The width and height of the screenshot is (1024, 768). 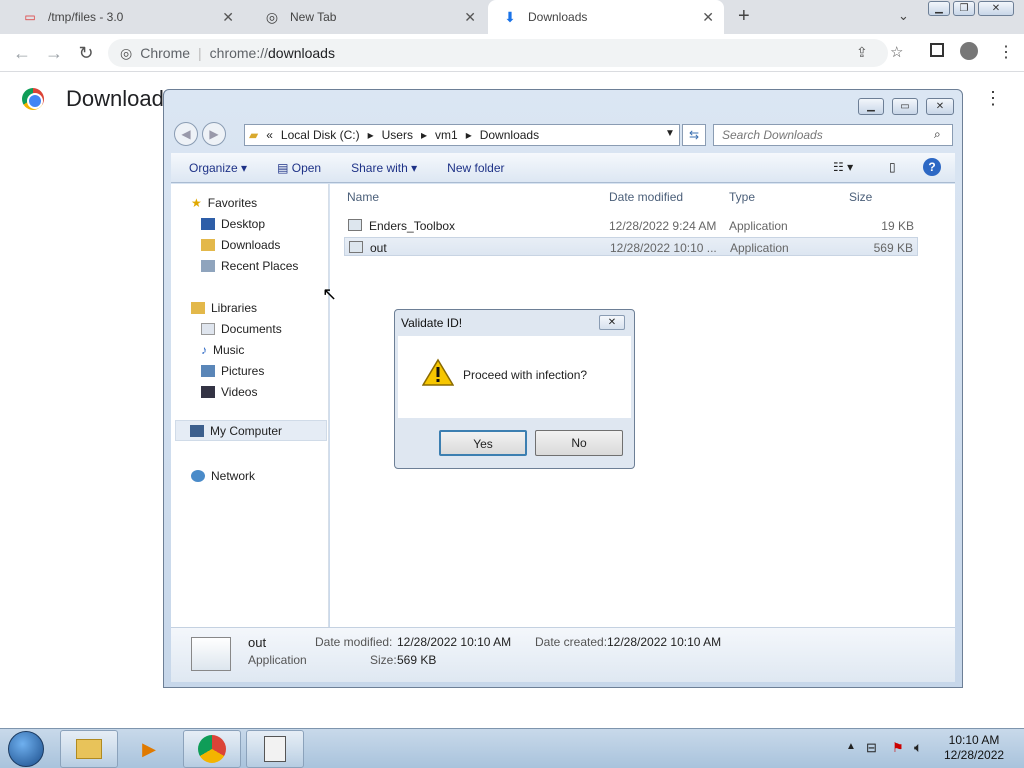 I want to click on share-icon: ⇪, so click(x=862, y=52).